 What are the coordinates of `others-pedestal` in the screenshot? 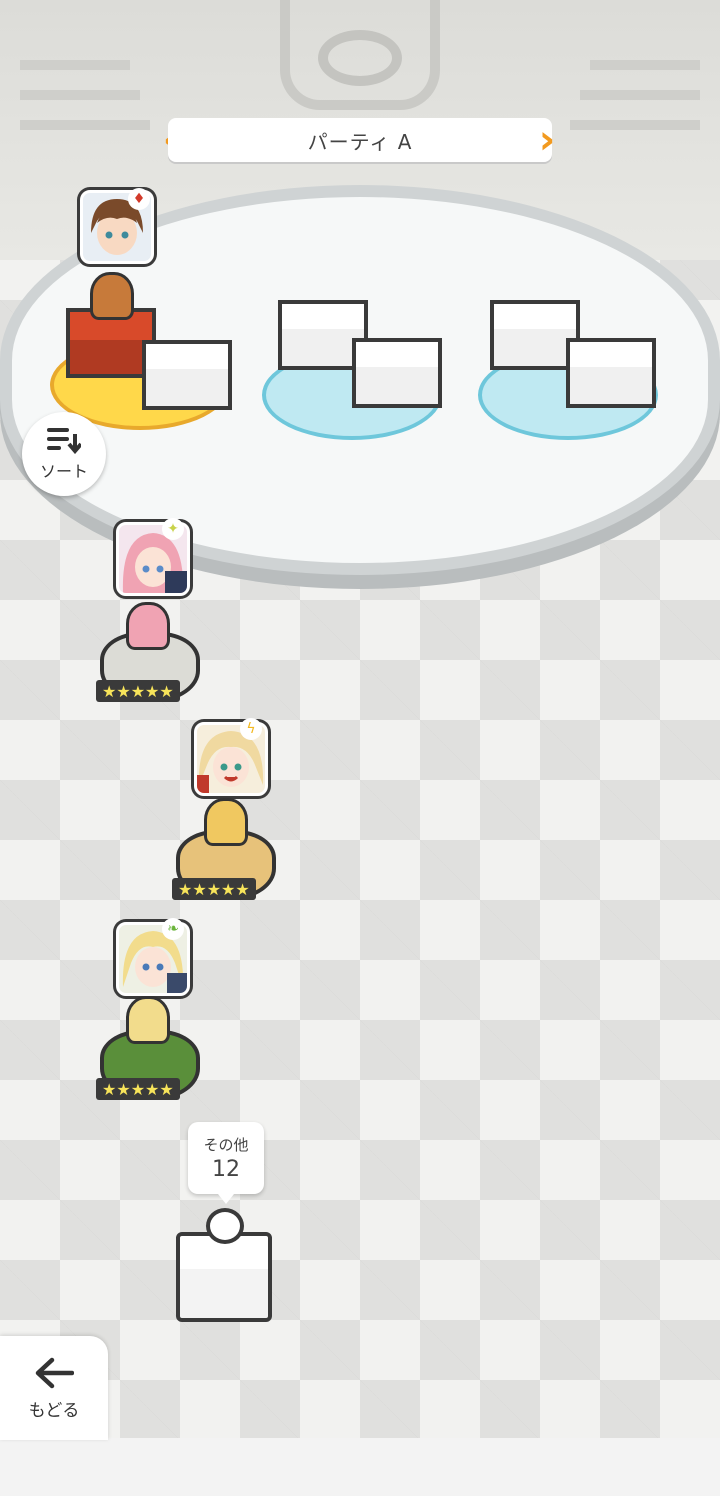 It's located at (224, 1277).